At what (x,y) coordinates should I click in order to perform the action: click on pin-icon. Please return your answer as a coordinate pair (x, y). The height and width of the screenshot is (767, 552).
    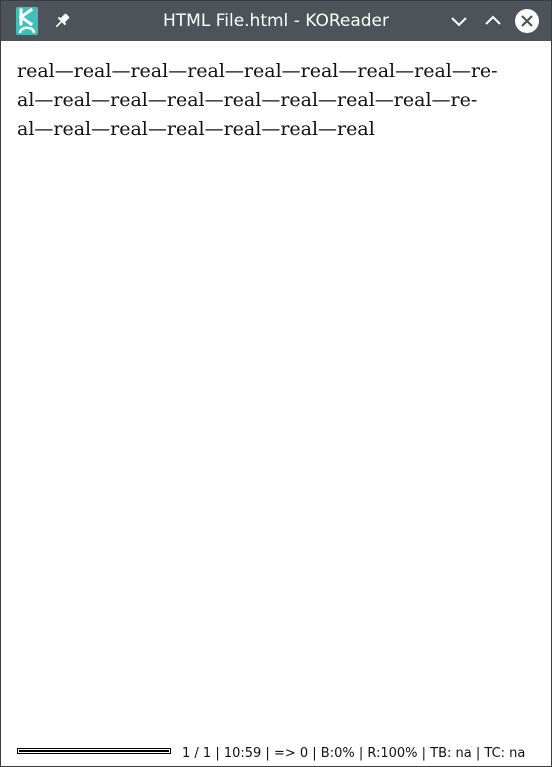
    Looking at the image, I should click on (62, 21).